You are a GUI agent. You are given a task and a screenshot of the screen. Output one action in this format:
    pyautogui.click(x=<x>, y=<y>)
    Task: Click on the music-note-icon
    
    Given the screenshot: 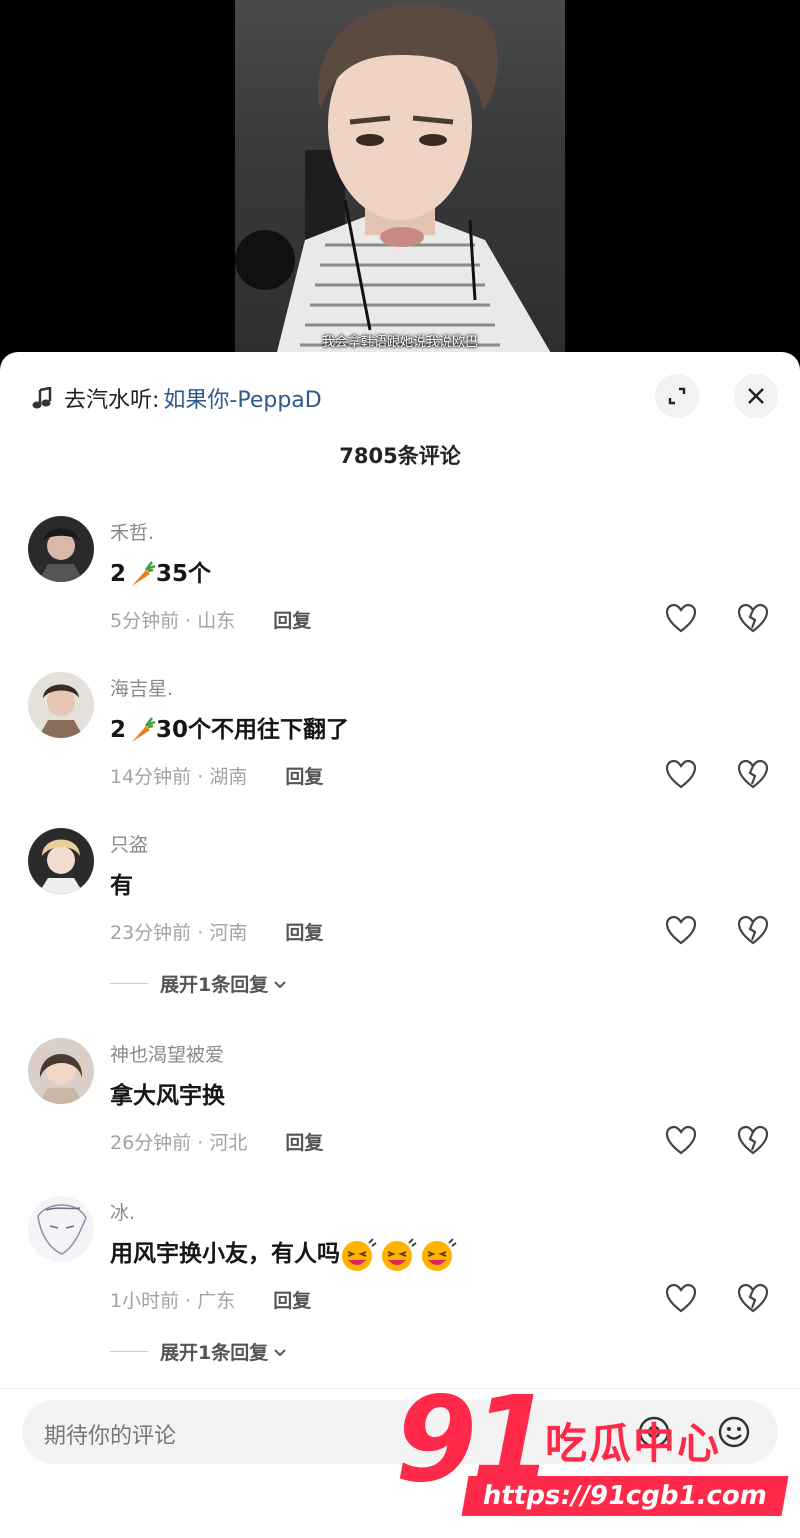 What is the action you would take?
    pyautogui.click(x=42, y=398)
    